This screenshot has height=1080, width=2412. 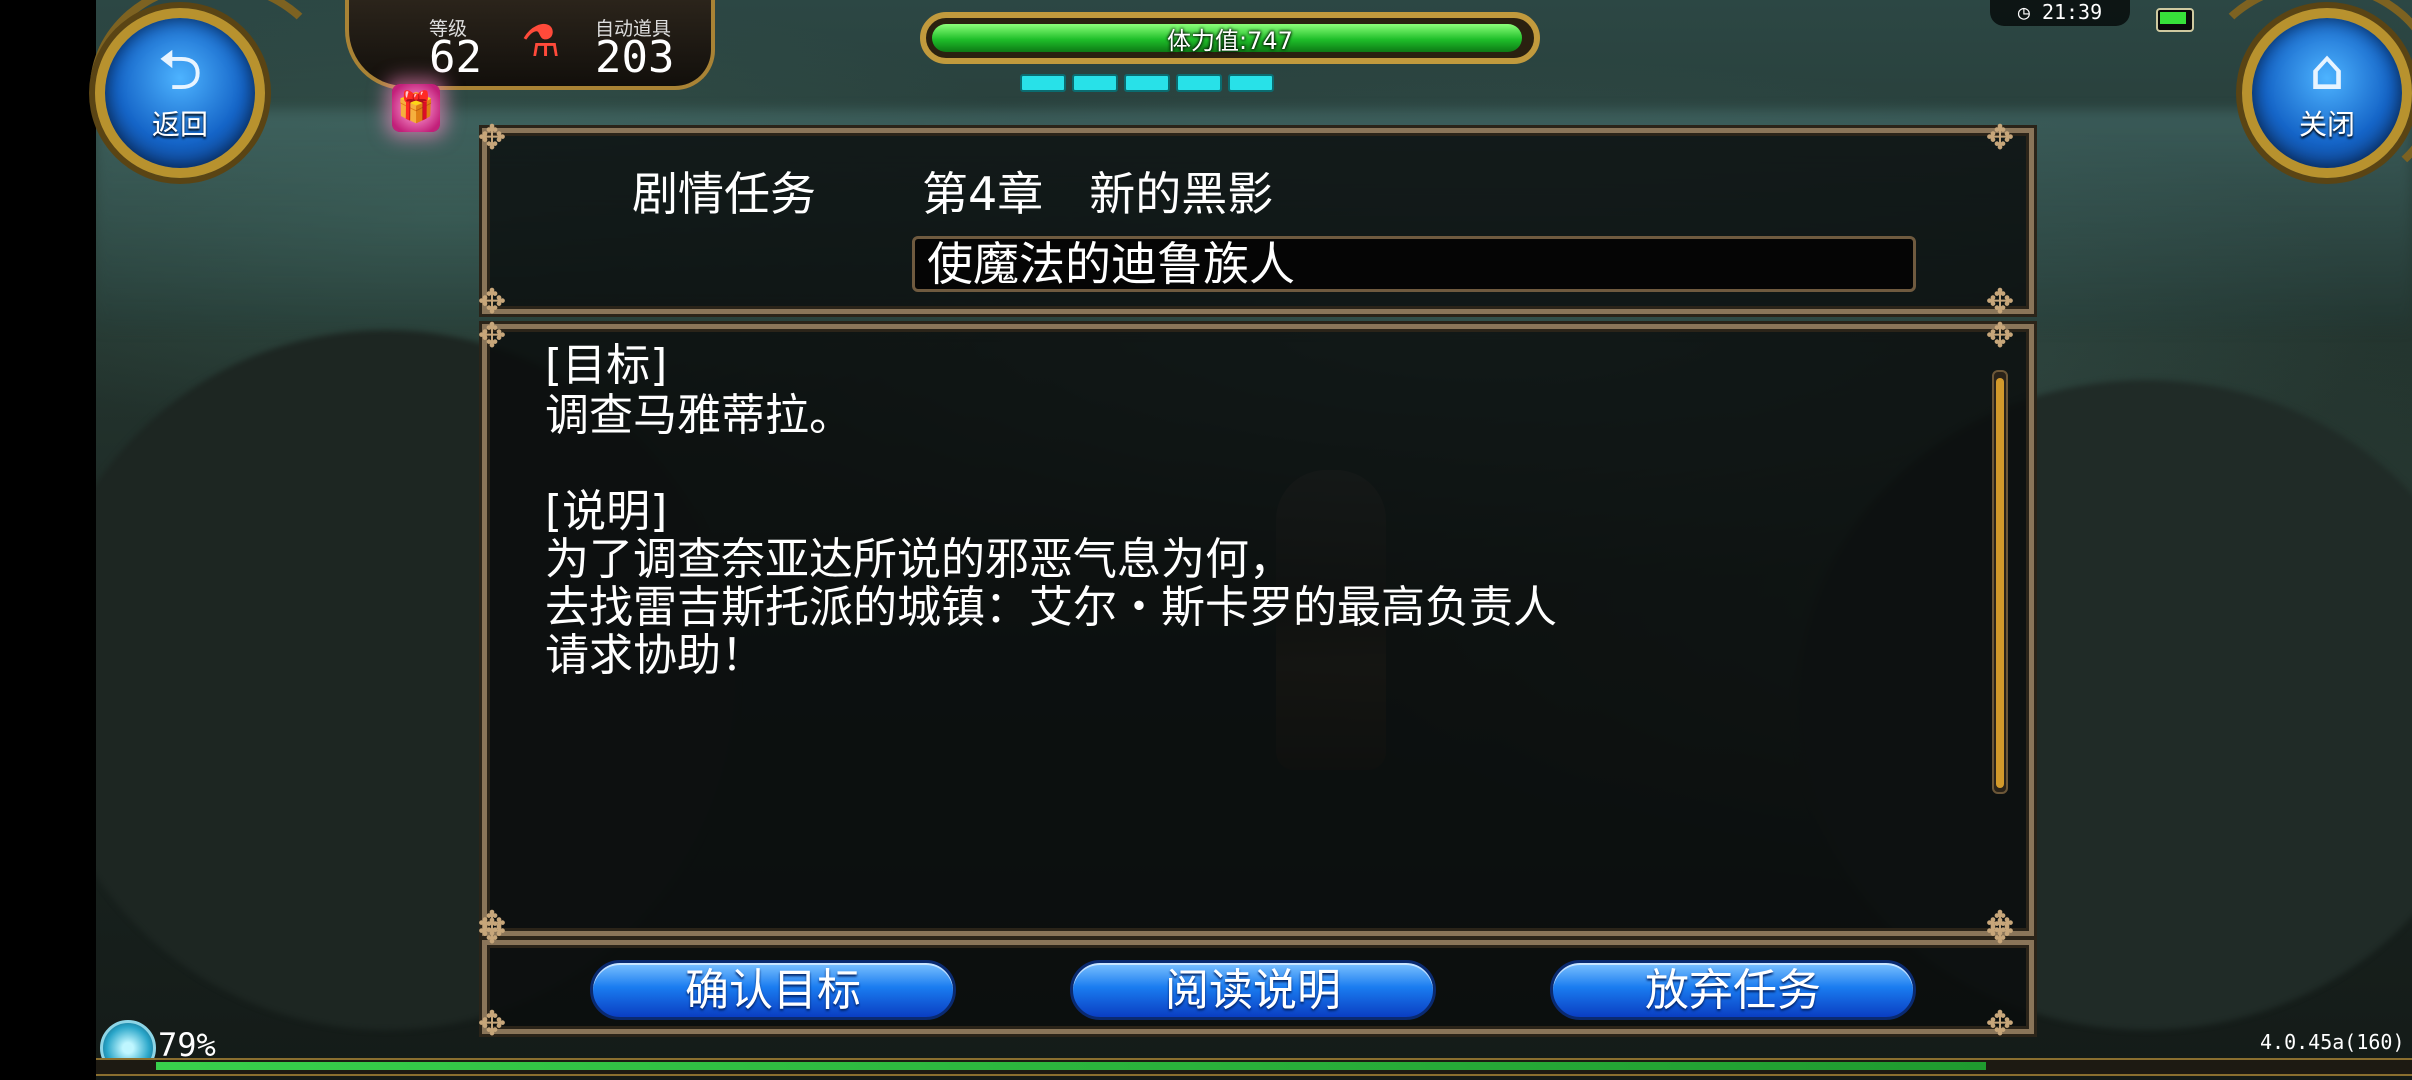 I want to click on back-button: ⮌ 返回, so click(x=180, y=93).